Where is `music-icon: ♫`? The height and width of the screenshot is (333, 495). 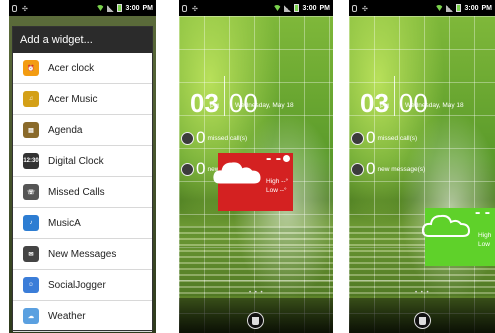 music-icon: ♫ is located at coordinates (31, 99).